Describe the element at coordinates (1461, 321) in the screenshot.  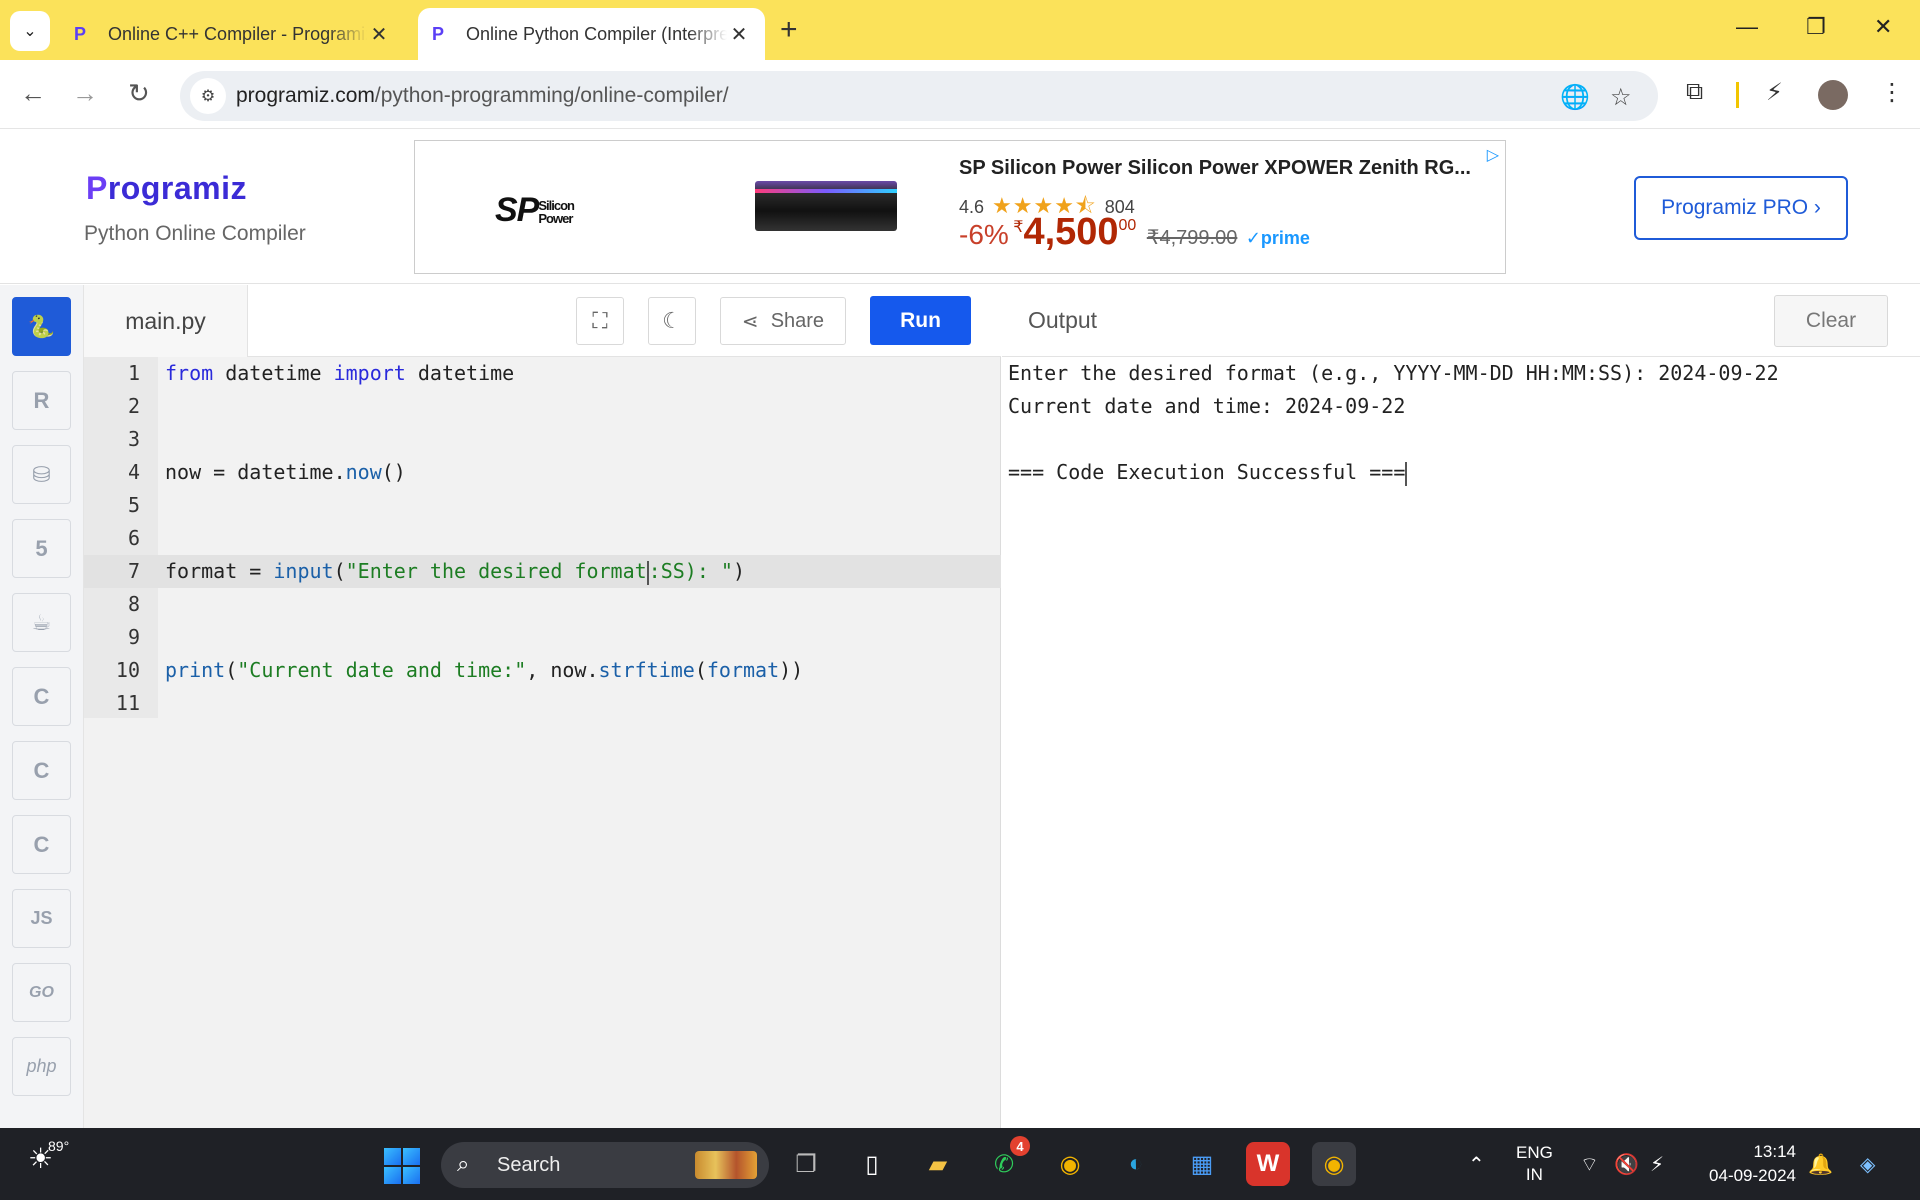
I see `output-header: Output Clear` at that location.